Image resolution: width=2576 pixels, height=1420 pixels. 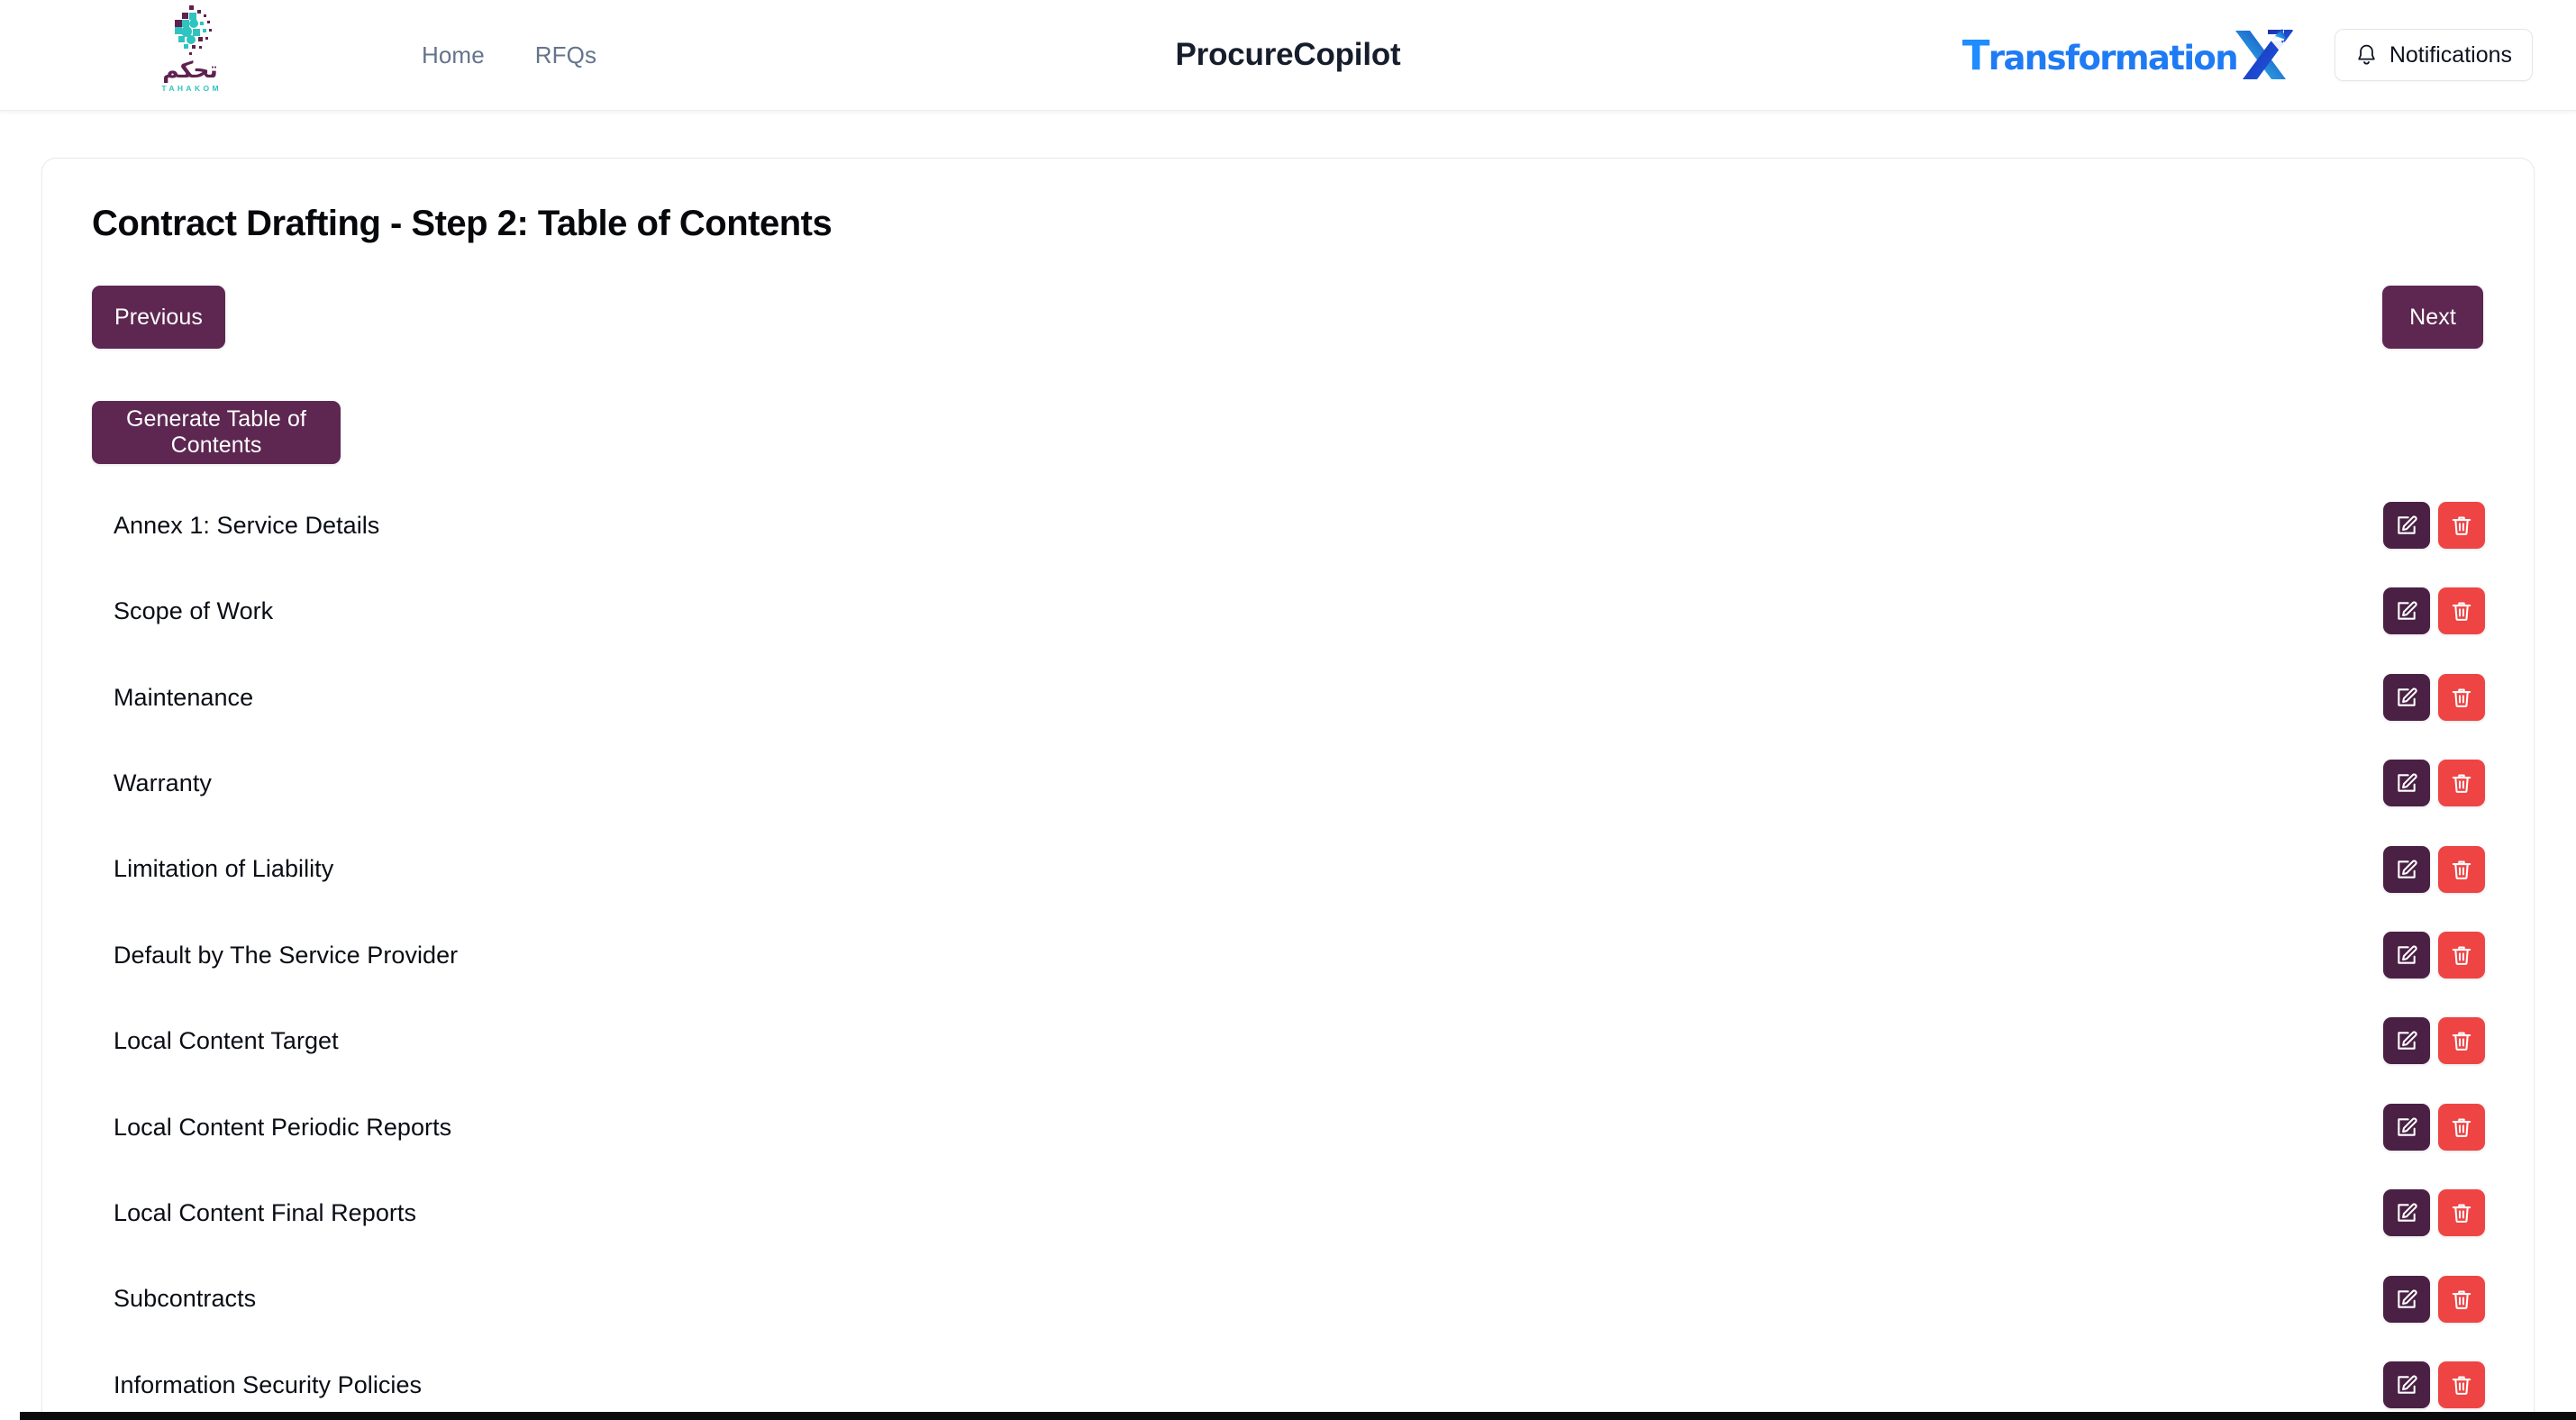 I want to click on toc-item-label: Scope of Work, so click(x=194, y=611).